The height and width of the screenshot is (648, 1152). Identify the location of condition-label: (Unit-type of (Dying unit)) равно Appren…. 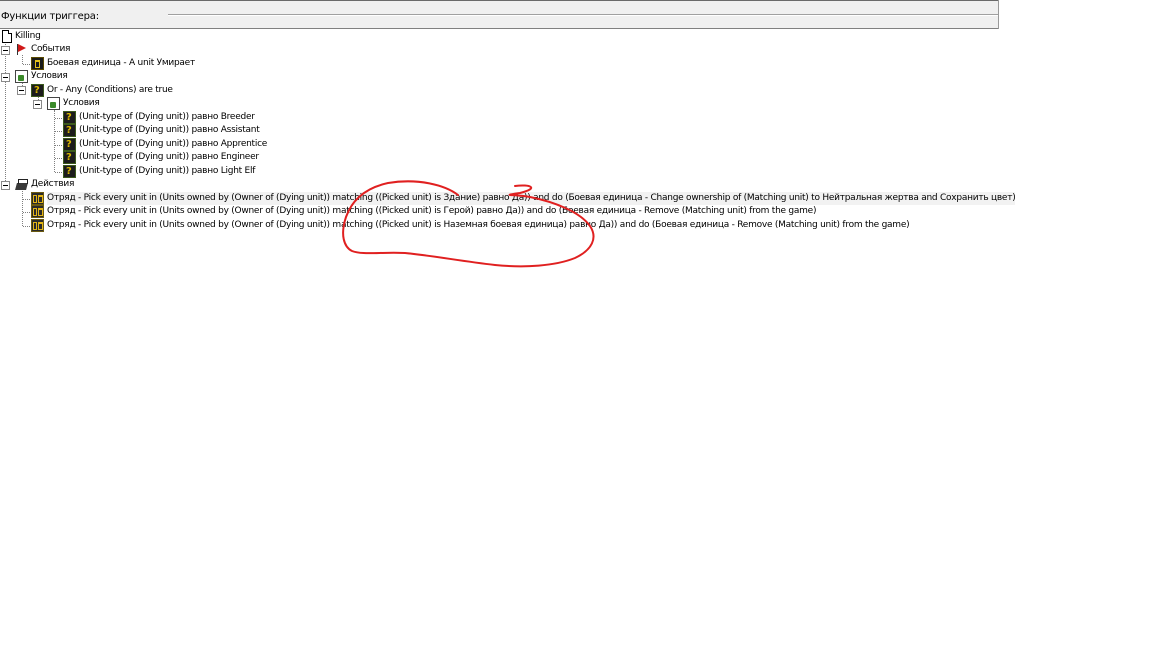
(173, 144).